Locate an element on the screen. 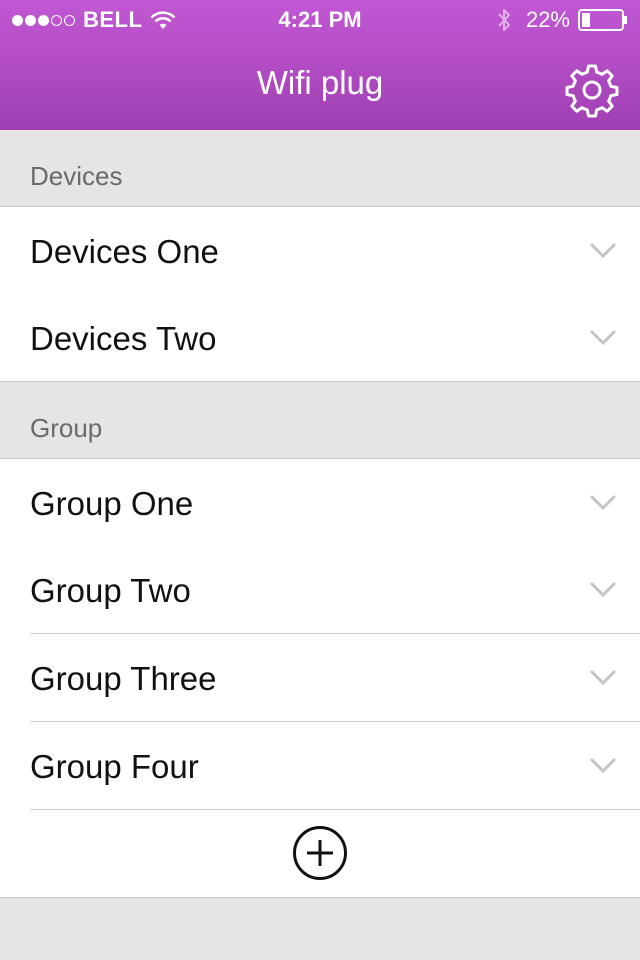 This screenshot has width=640, height=960. page-title: Wifi plug is located at coordinates (320, 82).